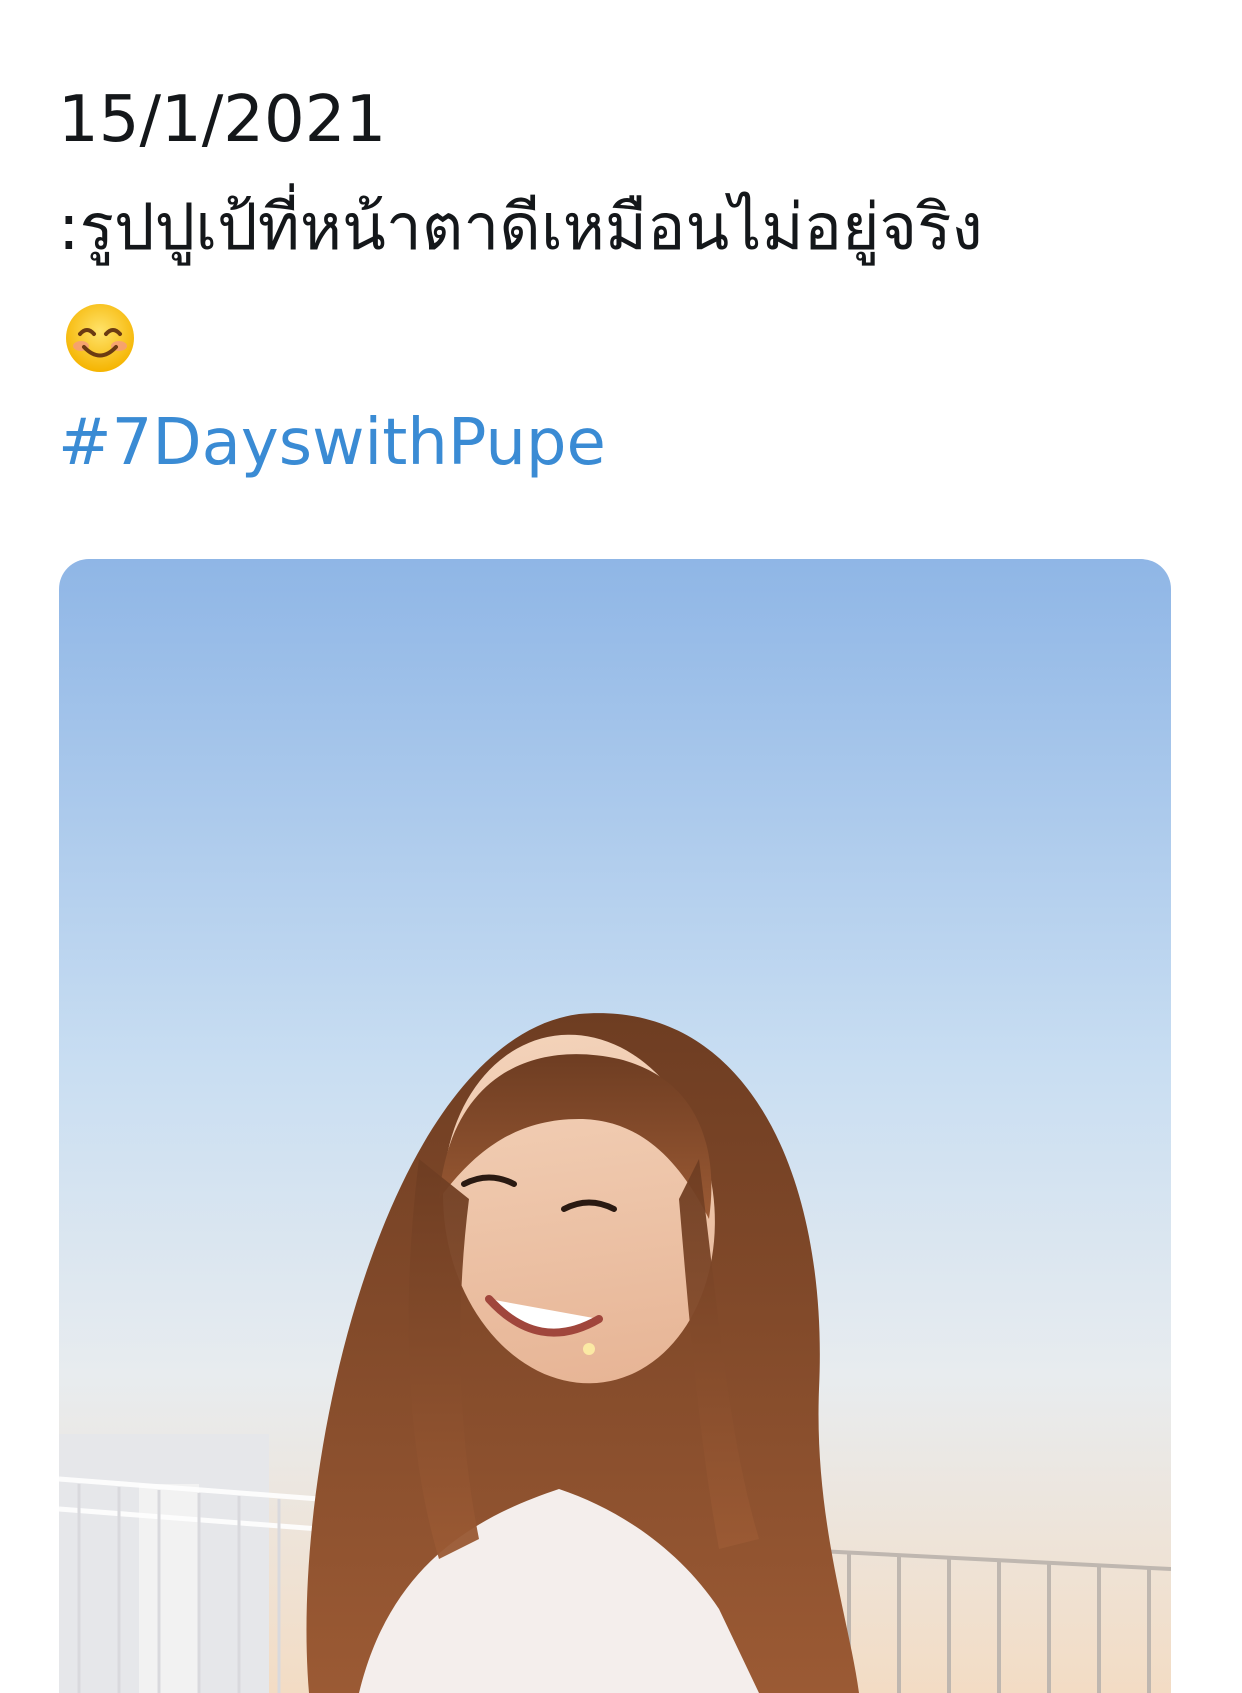  Describe the element at coordinates (520, 228) in the screenshot. I see `tweet-text: :รูปปูเป้ที่หน้าตาดีเหมือนไม่อยู่จริง` at that location.